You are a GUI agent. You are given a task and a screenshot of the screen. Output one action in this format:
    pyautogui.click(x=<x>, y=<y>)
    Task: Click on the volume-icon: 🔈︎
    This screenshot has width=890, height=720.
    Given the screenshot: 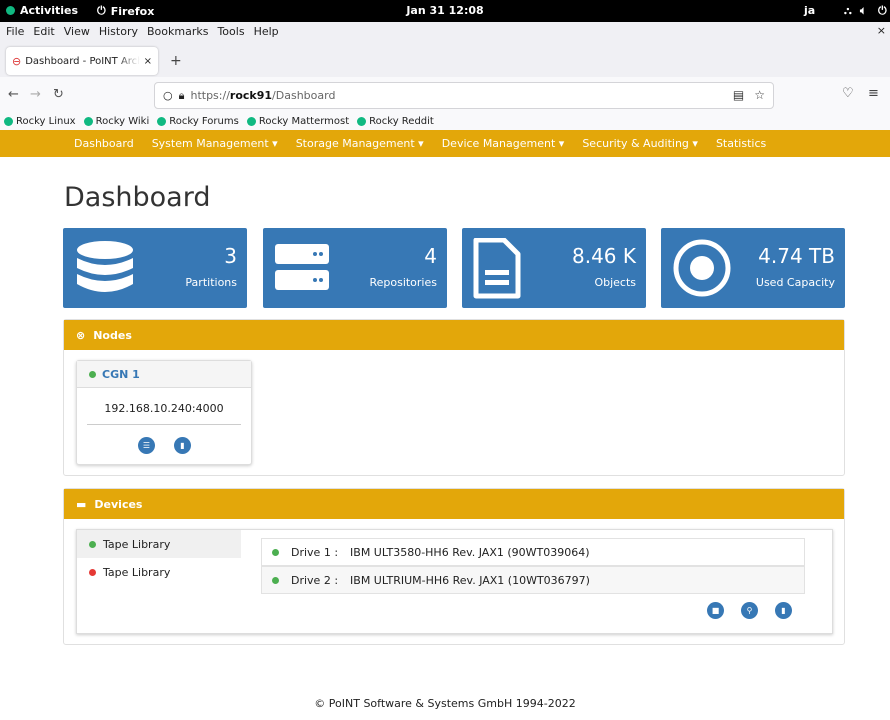 What is the action you would take?
    pyautogui.click(x=863, y=11)
    